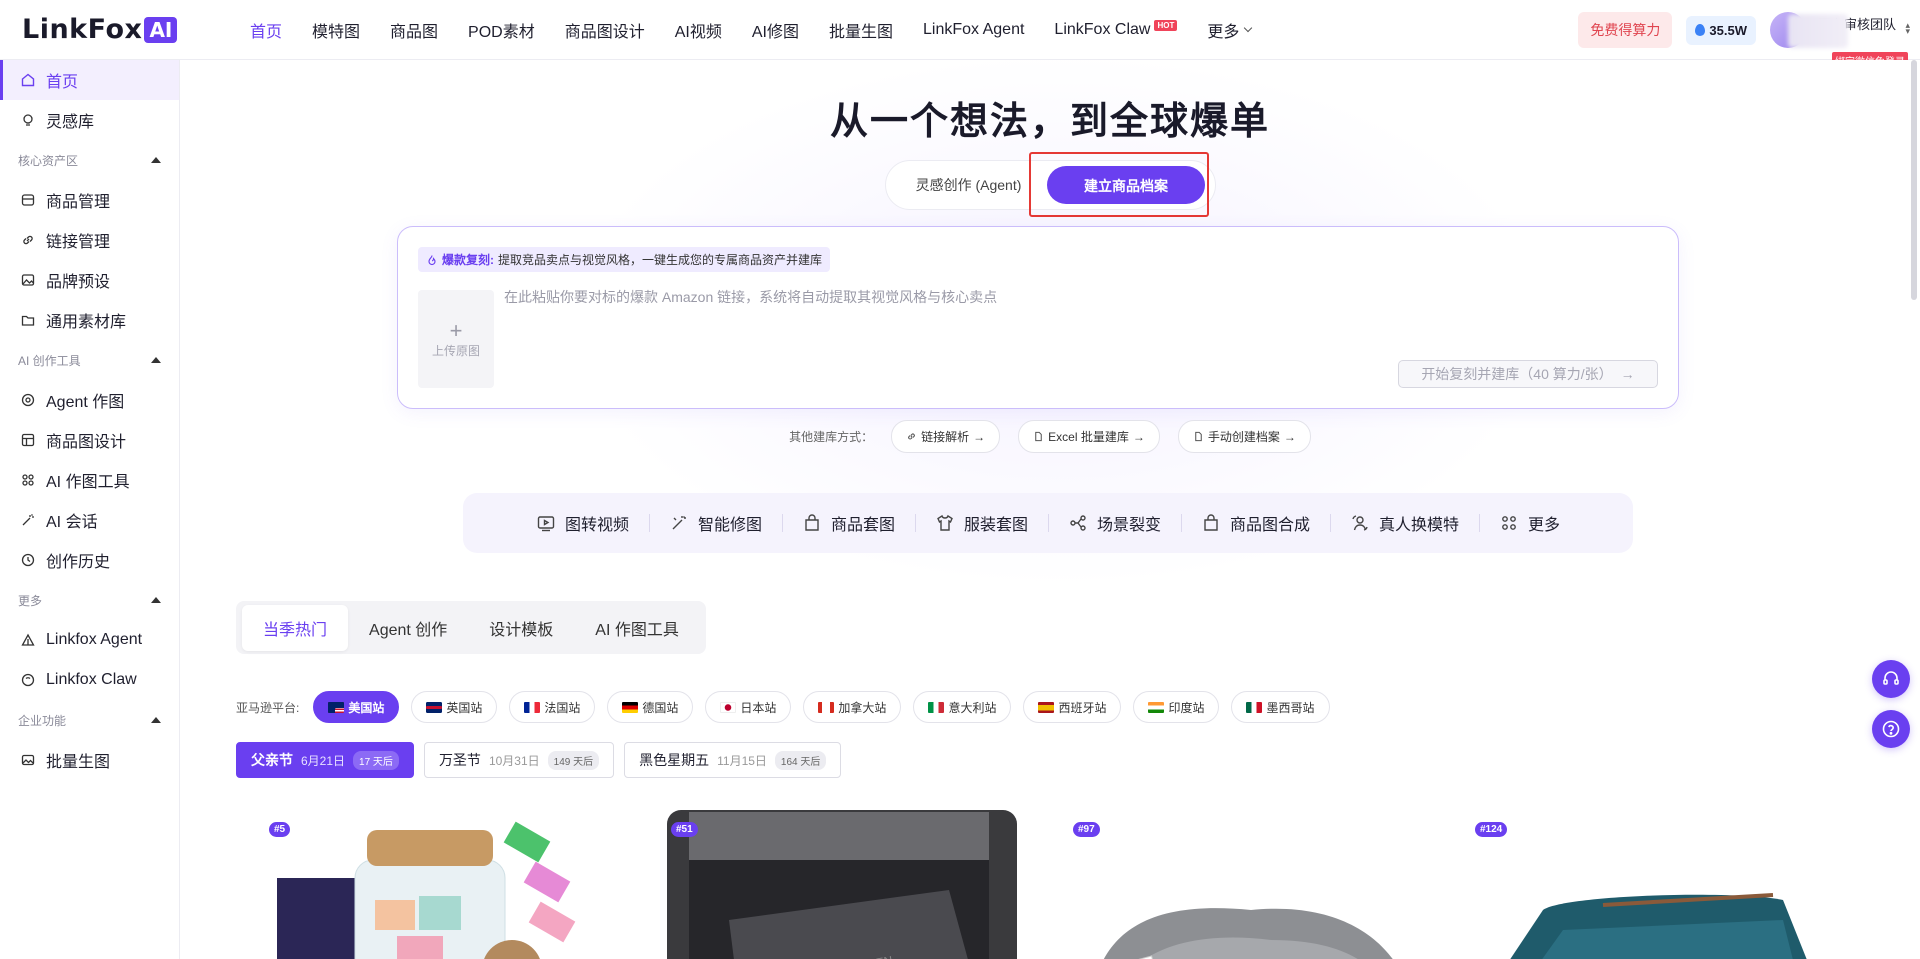  I want to click on product-card: #124, so click(1649, 879).